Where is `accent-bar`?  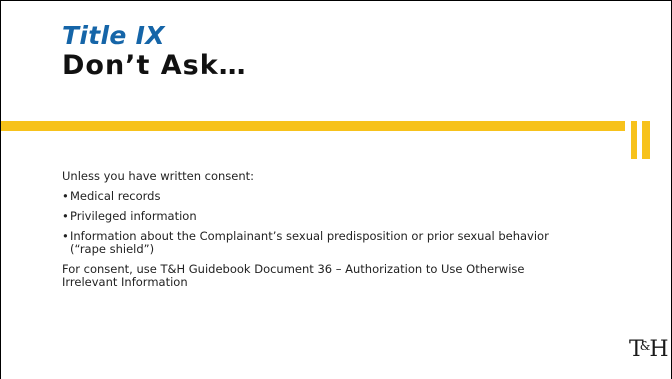
accent-bar is located at coordinates (313, 126).